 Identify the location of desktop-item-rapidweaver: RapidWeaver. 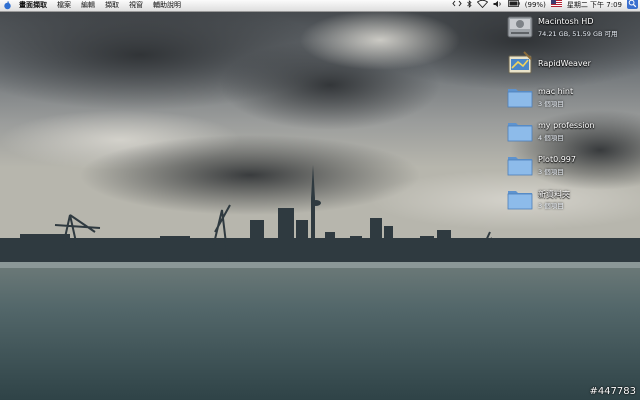
(571, 65).